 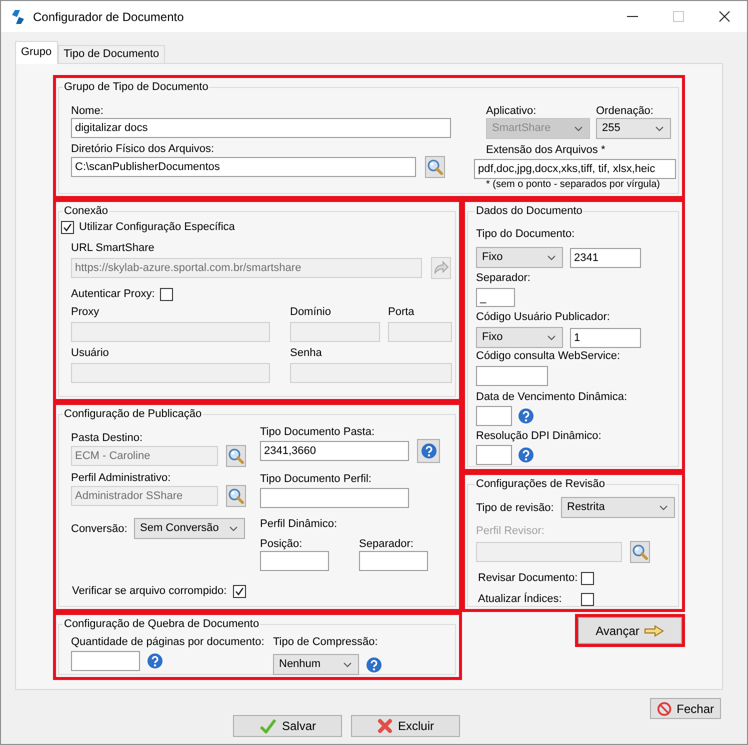 What do you see at coordinates (287, 726) in the screenshot?
I see `save-button: Salvar` at bounding box center [287, 726].